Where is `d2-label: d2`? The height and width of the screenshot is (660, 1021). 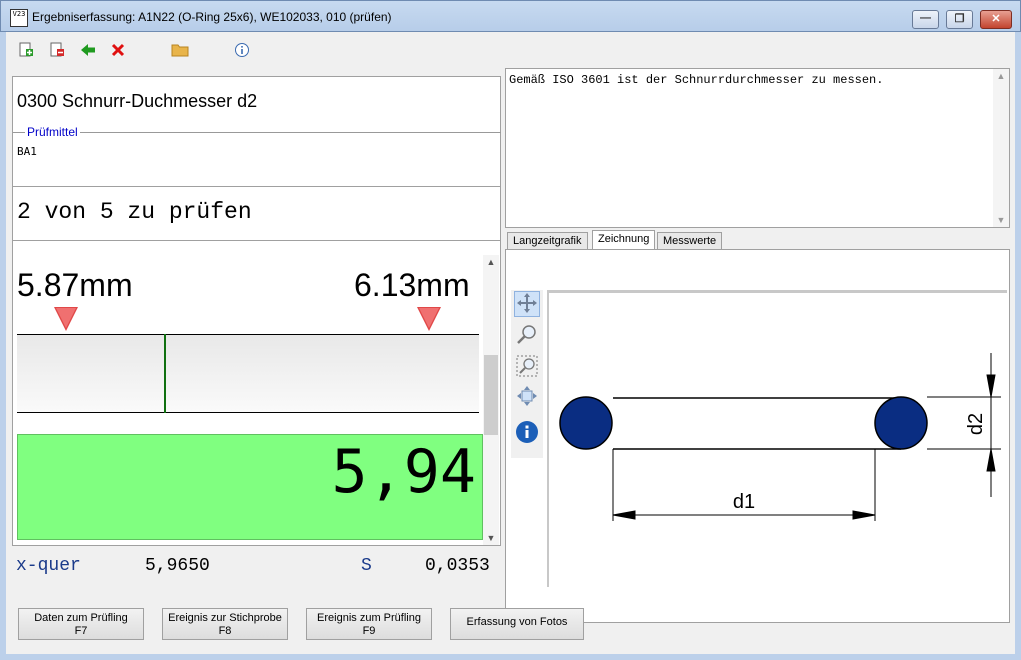
d2-label: d2 is located at coordinates (976, 424).